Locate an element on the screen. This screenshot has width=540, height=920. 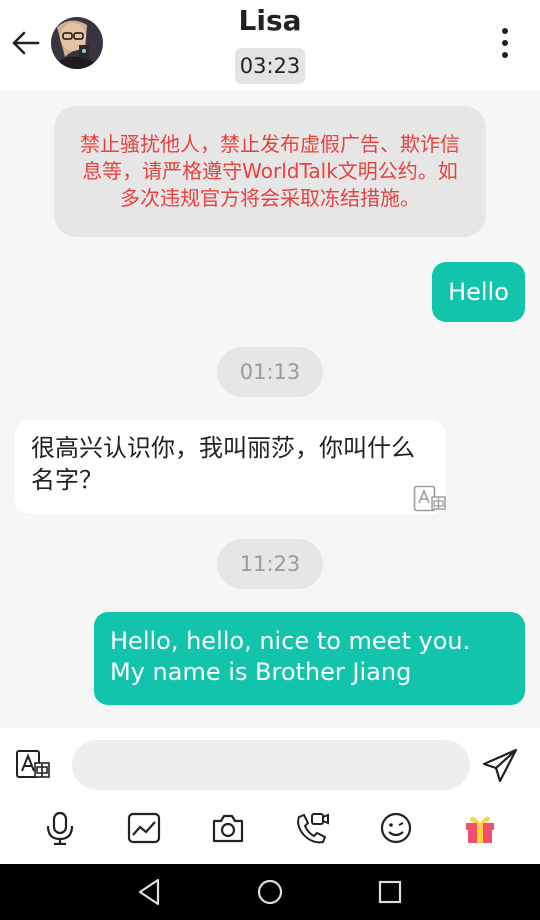
camera-icon is located at coordinates (228, 828).